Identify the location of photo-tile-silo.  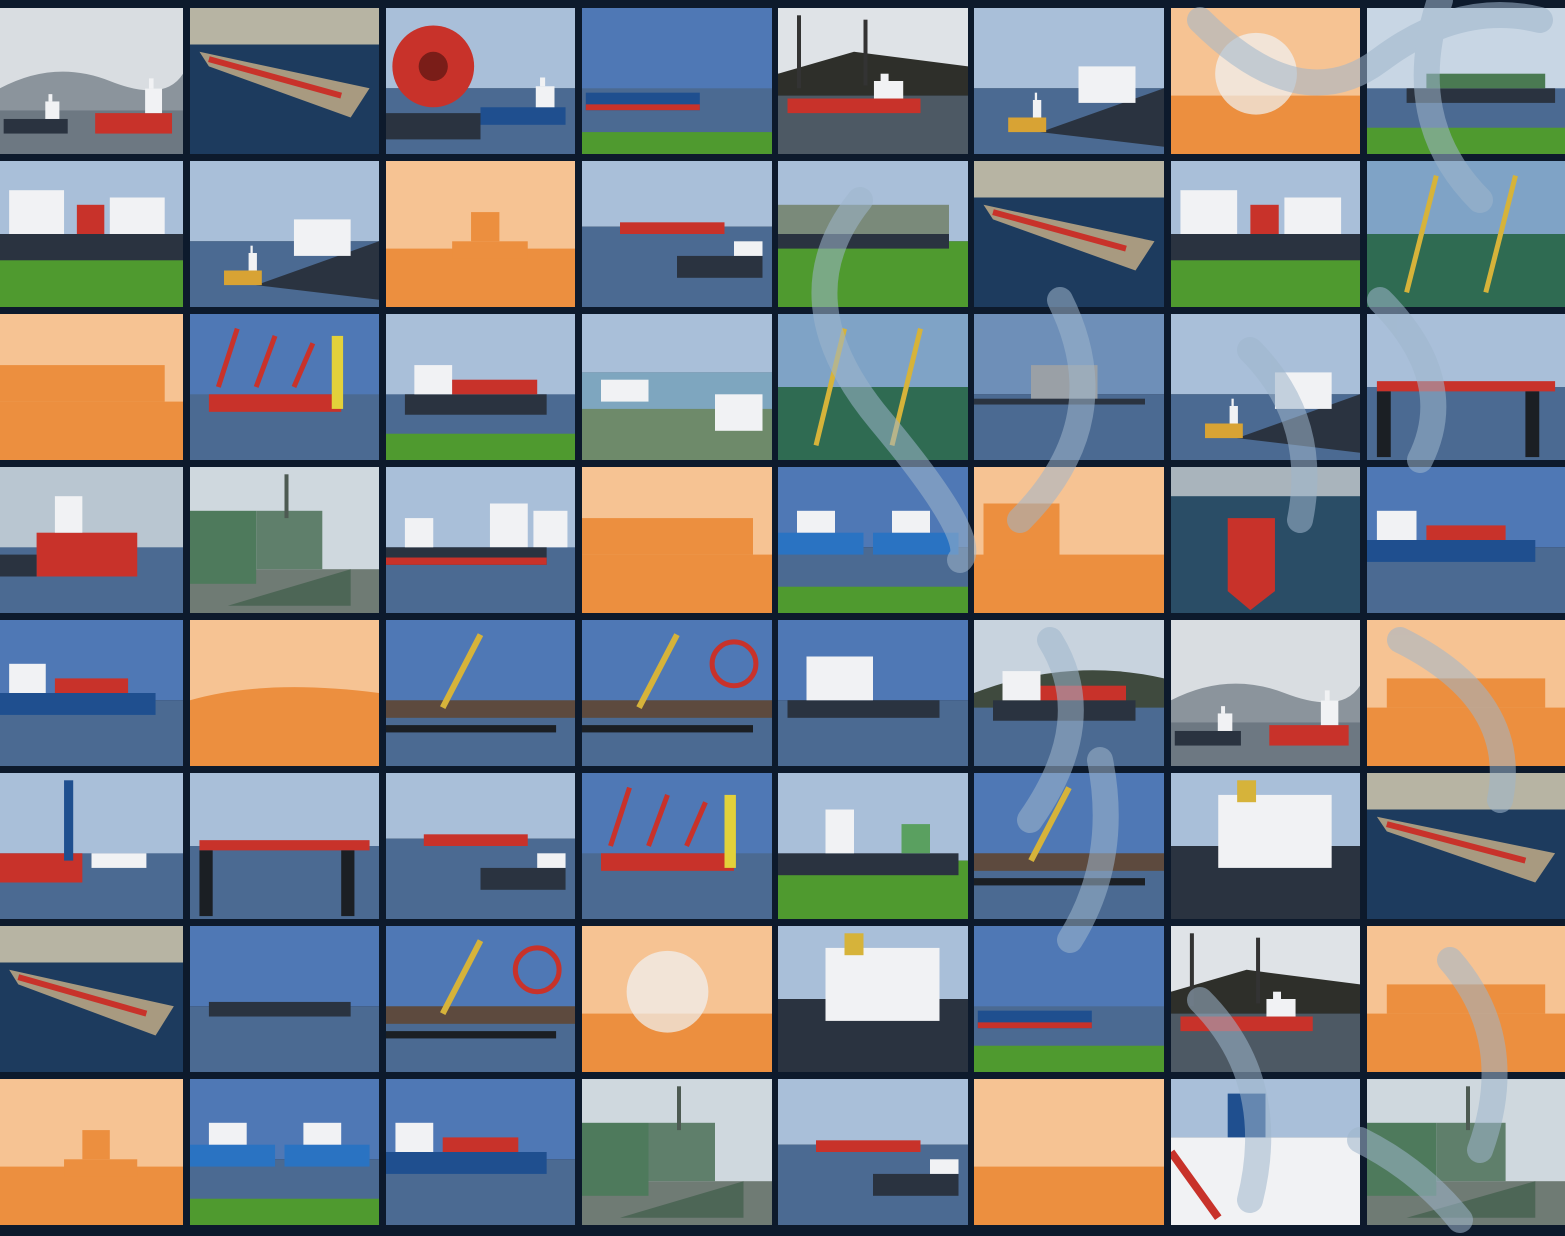
(1069, 387).